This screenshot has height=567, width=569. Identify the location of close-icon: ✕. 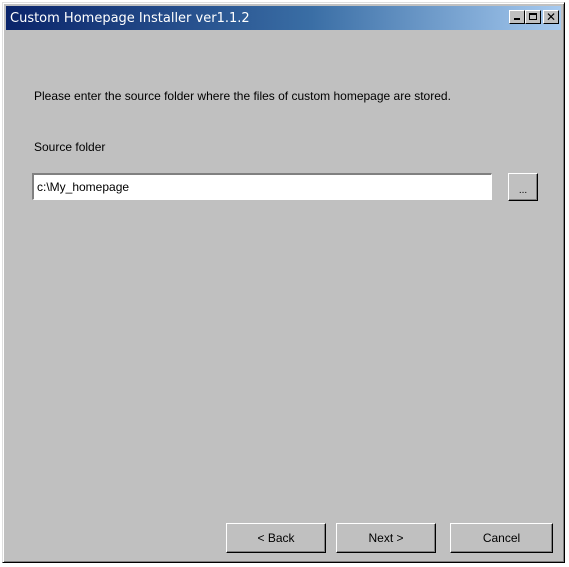
(551, 17).